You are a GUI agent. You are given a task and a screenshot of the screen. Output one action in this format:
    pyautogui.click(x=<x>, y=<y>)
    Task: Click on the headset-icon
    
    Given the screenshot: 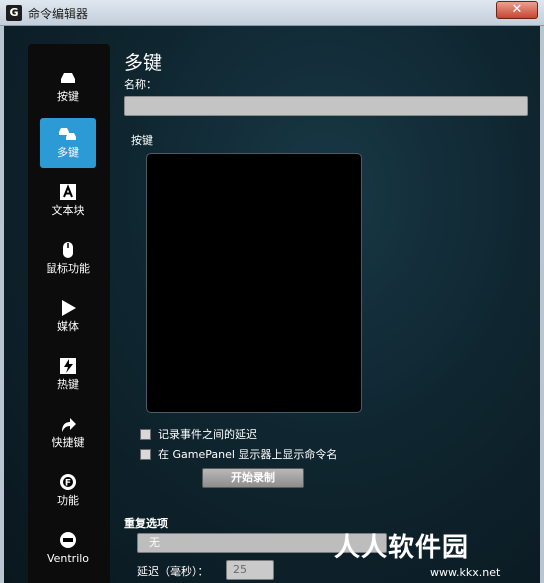 What is the action you would take?
    pyautogui.click(x=68, y=538)
    